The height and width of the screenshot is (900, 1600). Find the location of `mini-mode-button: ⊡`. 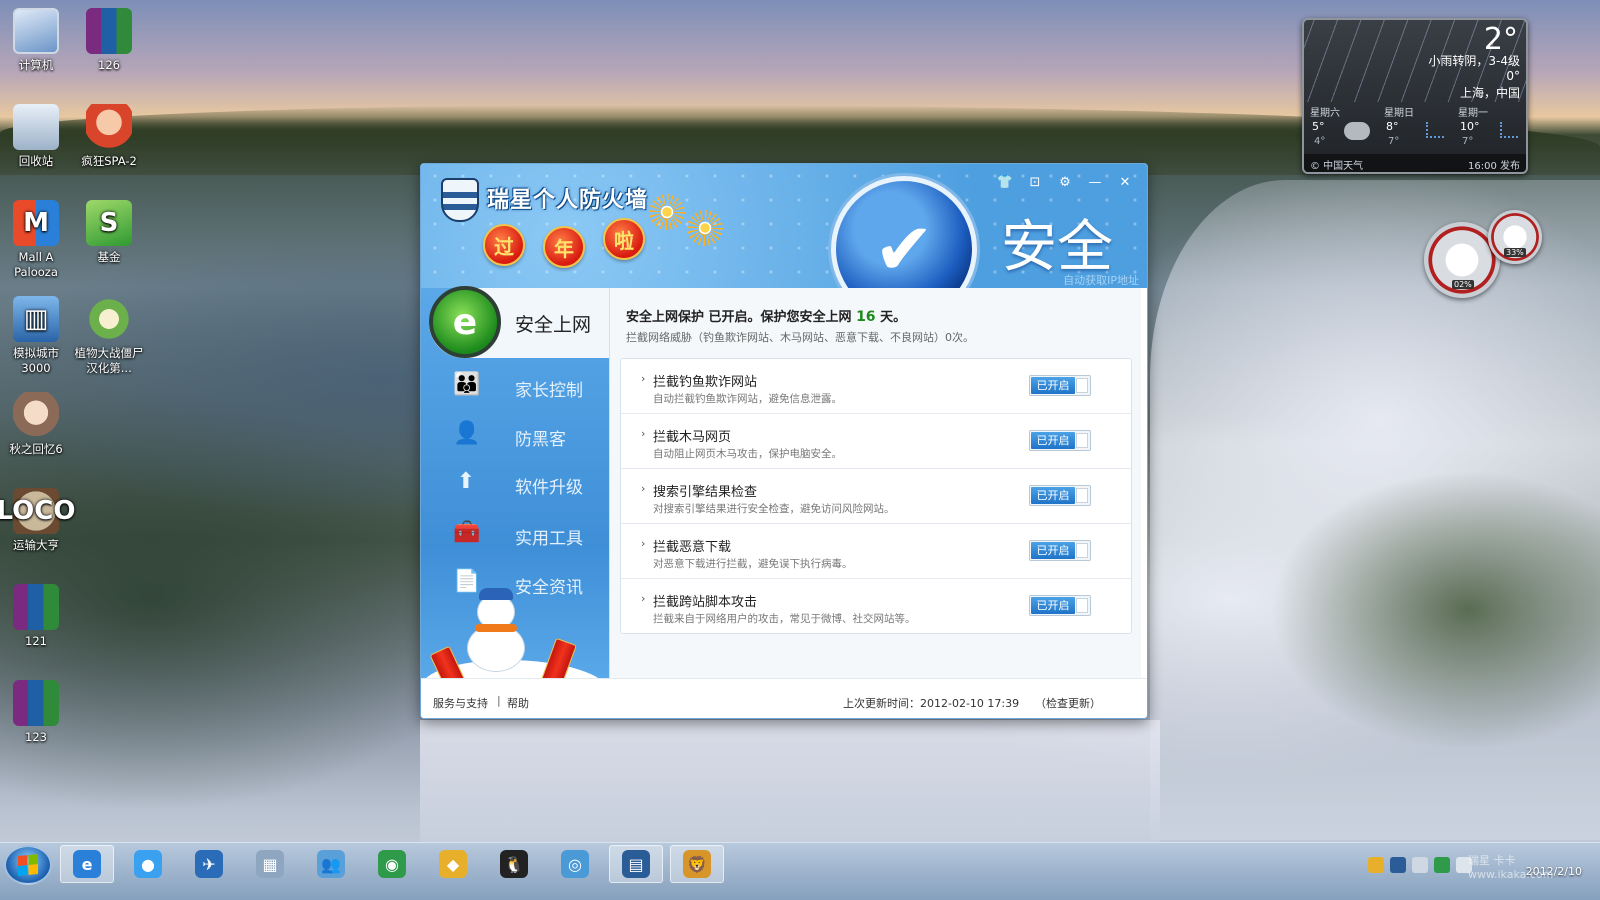

mini-mode-button: ⊡ is located at coordinates (1035, 183).